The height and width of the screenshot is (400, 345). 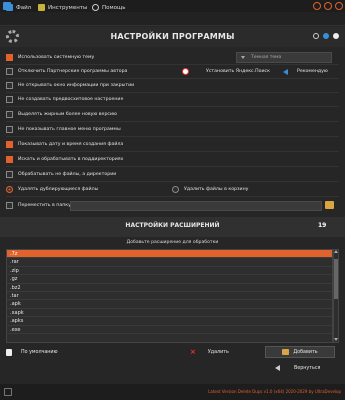 What do you see at coordinates (71, 159) in the screenshot?
I see `search-subdirs-label: Искать и обрабатывать в поддиректориях` at bounding box center [71, 159].